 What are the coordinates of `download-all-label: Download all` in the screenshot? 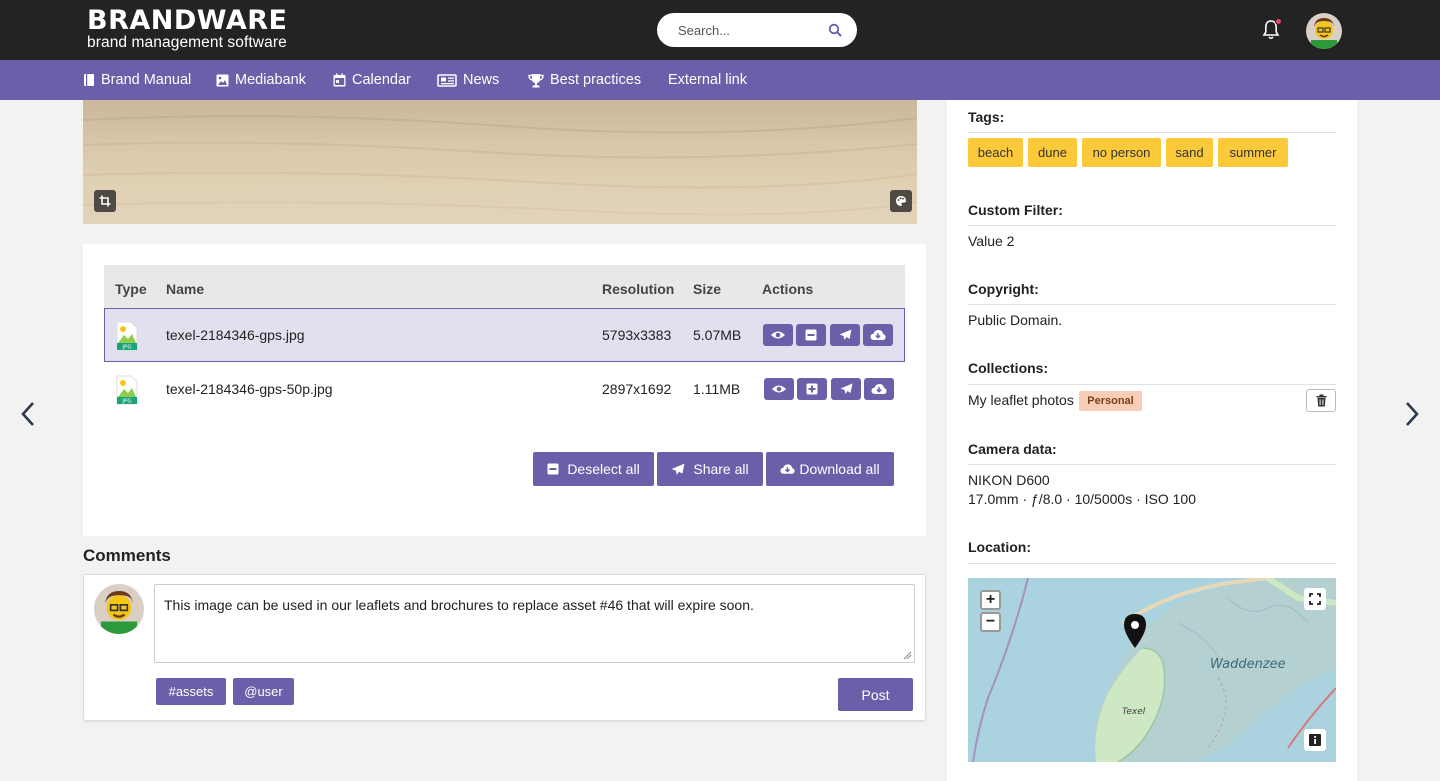 It's located at (839, 469).